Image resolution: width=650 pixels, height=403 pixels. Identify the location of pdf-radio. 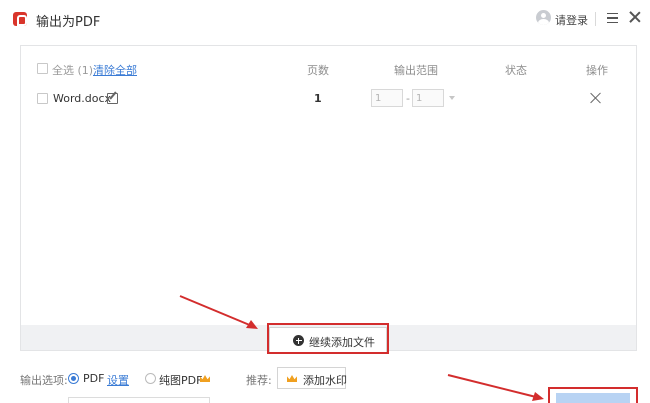
(73, 378).